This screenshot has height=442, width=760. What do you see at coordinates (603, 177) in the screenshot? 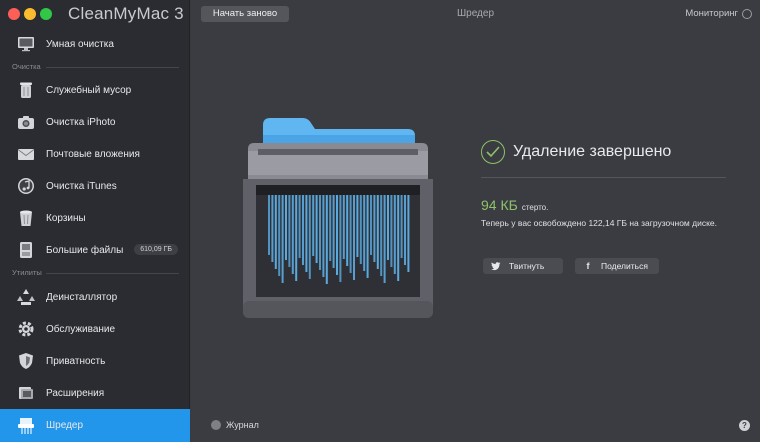
I see `status-divider` at bounding box center [603, 177].